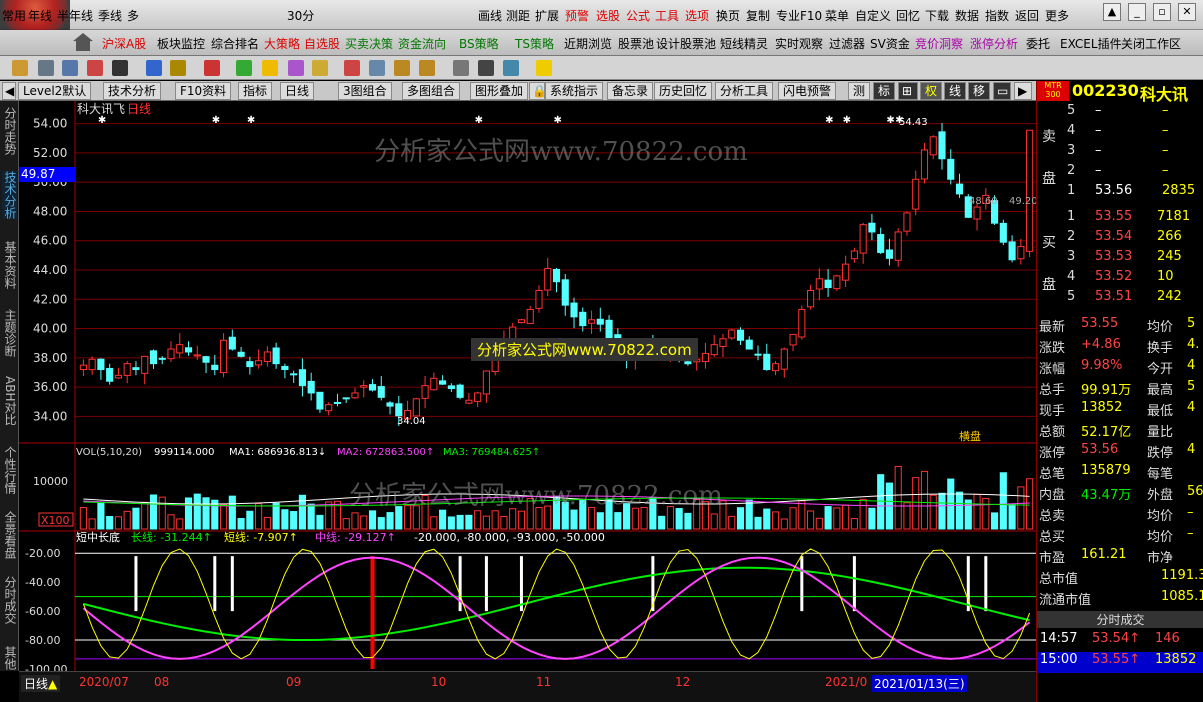  I want to click on tab-move: 移, so click(979, 91).